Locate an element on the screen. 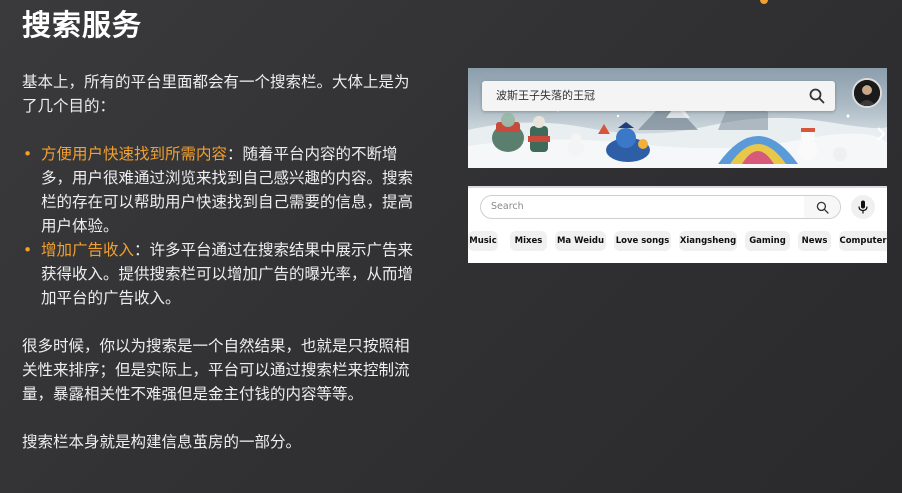  search-input: Search is located at coordinates (643, 207).